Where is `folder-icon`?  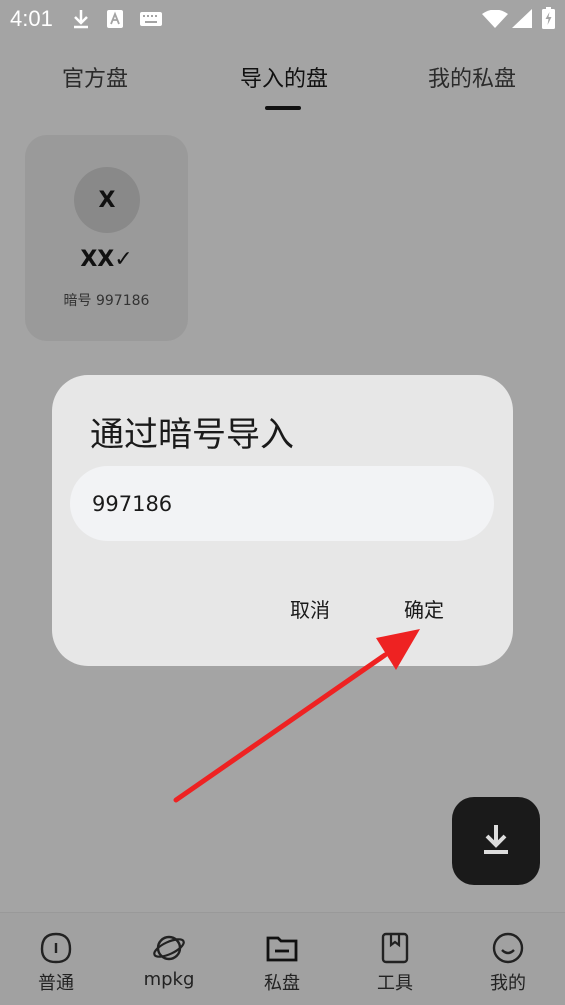
folder-icon is located at coordinates (282, 949).